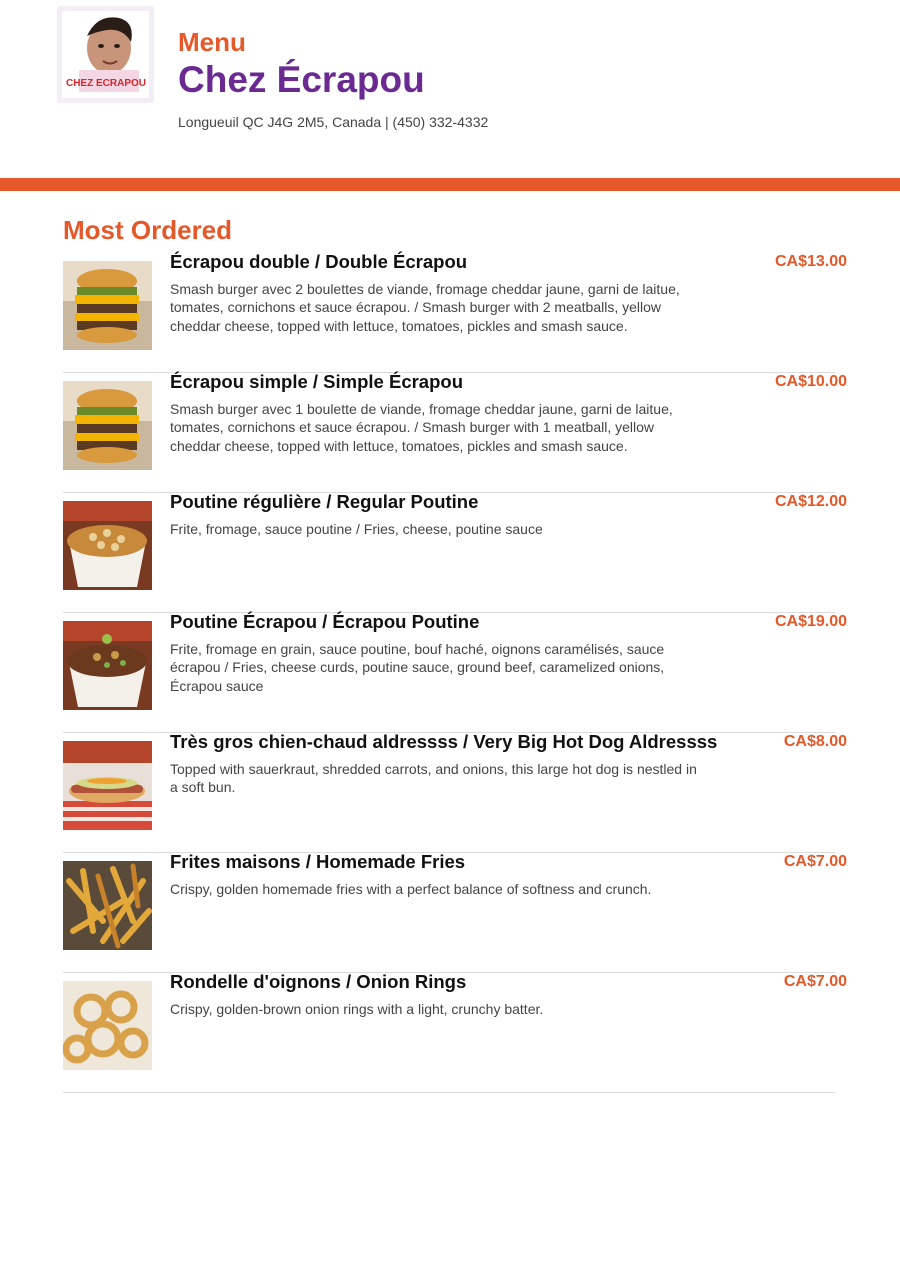  I want to click on item-price: CA$8.00, so click(815, 741).